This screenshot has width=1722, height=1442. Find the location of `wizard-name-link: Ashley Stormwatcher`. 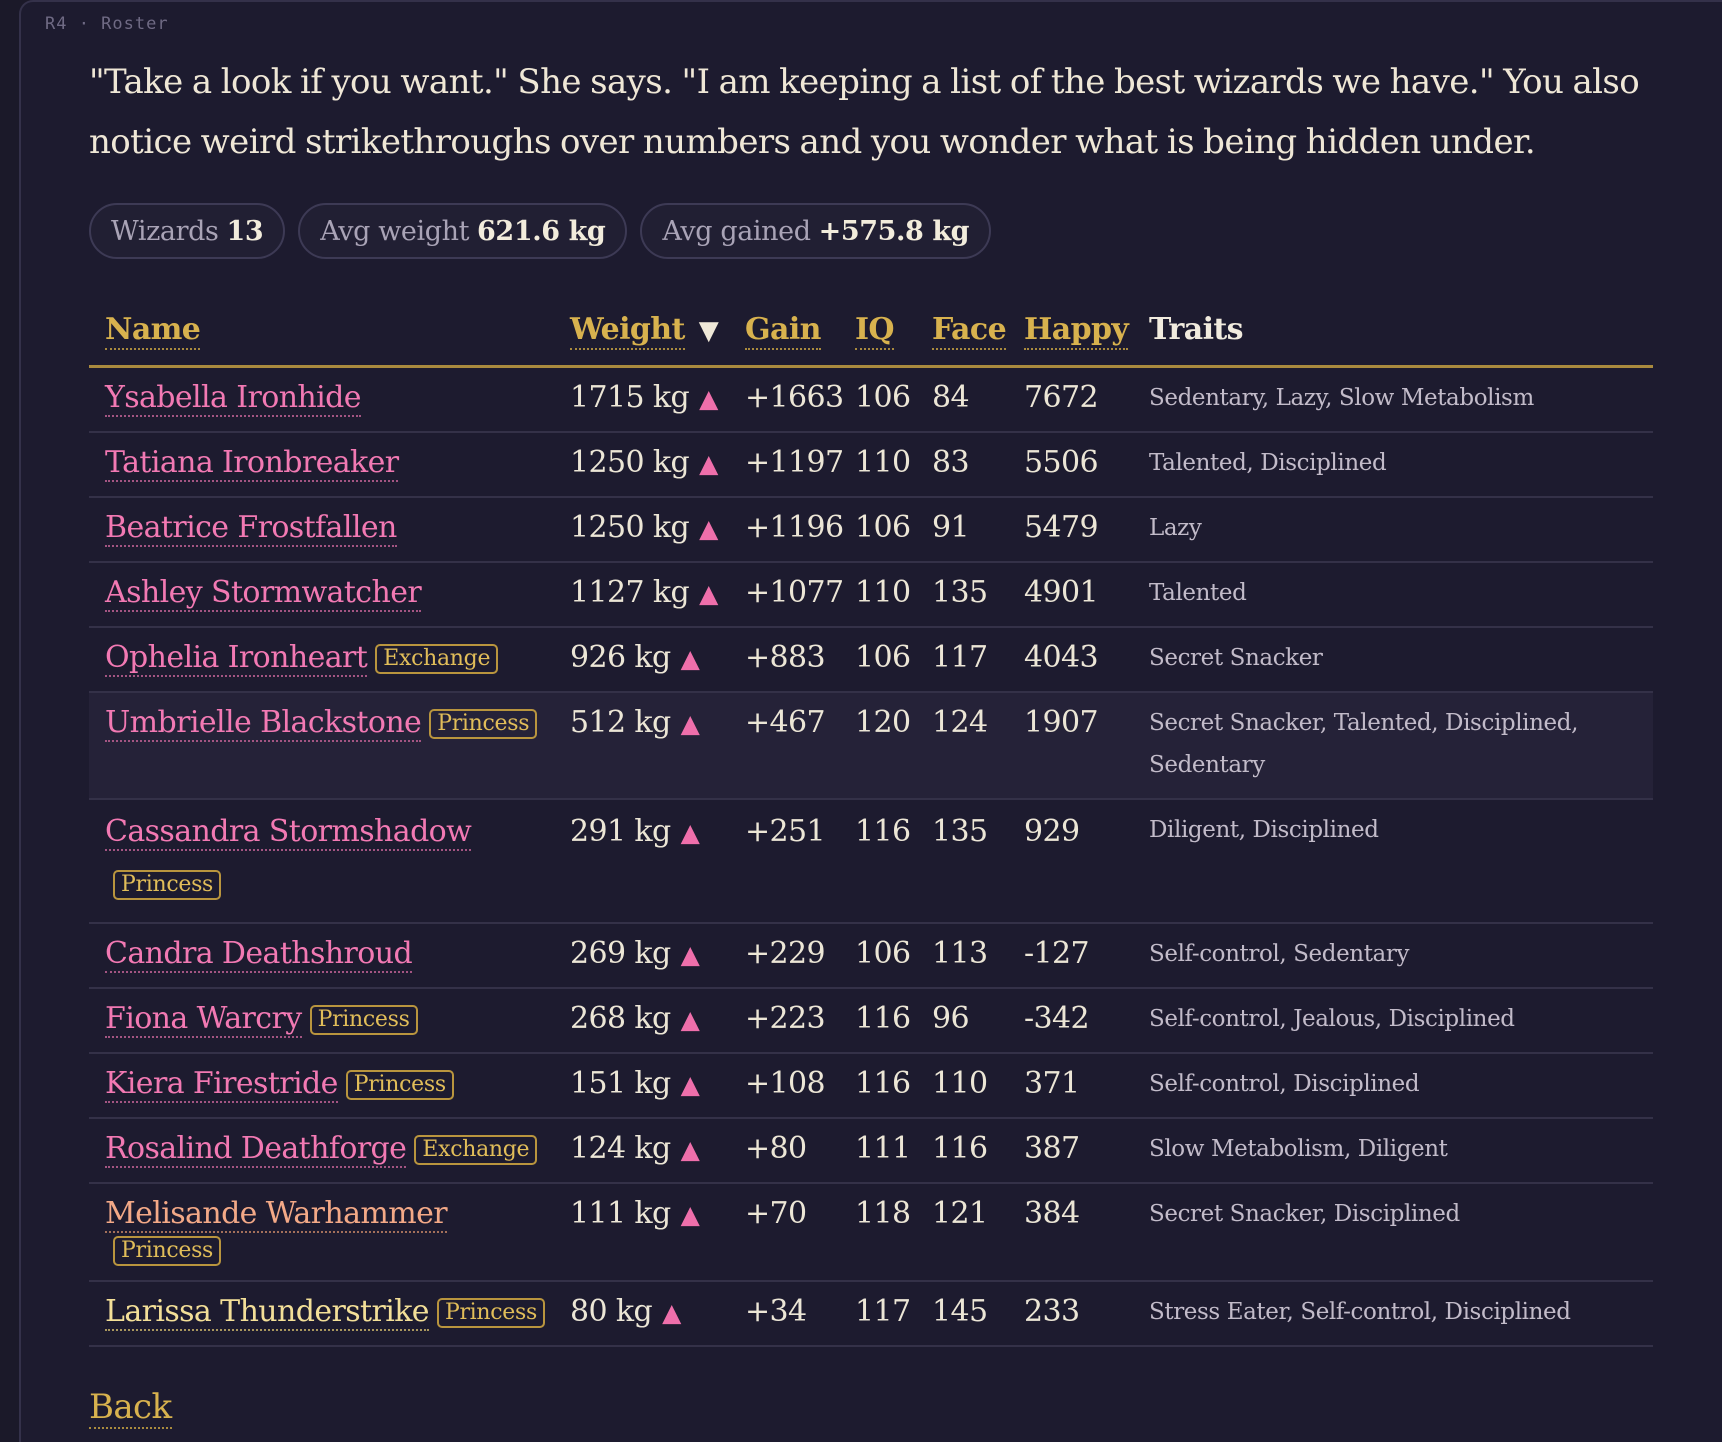

wizard-name-link: Ashley Stormwatcher is located at coordinates (263, 593).